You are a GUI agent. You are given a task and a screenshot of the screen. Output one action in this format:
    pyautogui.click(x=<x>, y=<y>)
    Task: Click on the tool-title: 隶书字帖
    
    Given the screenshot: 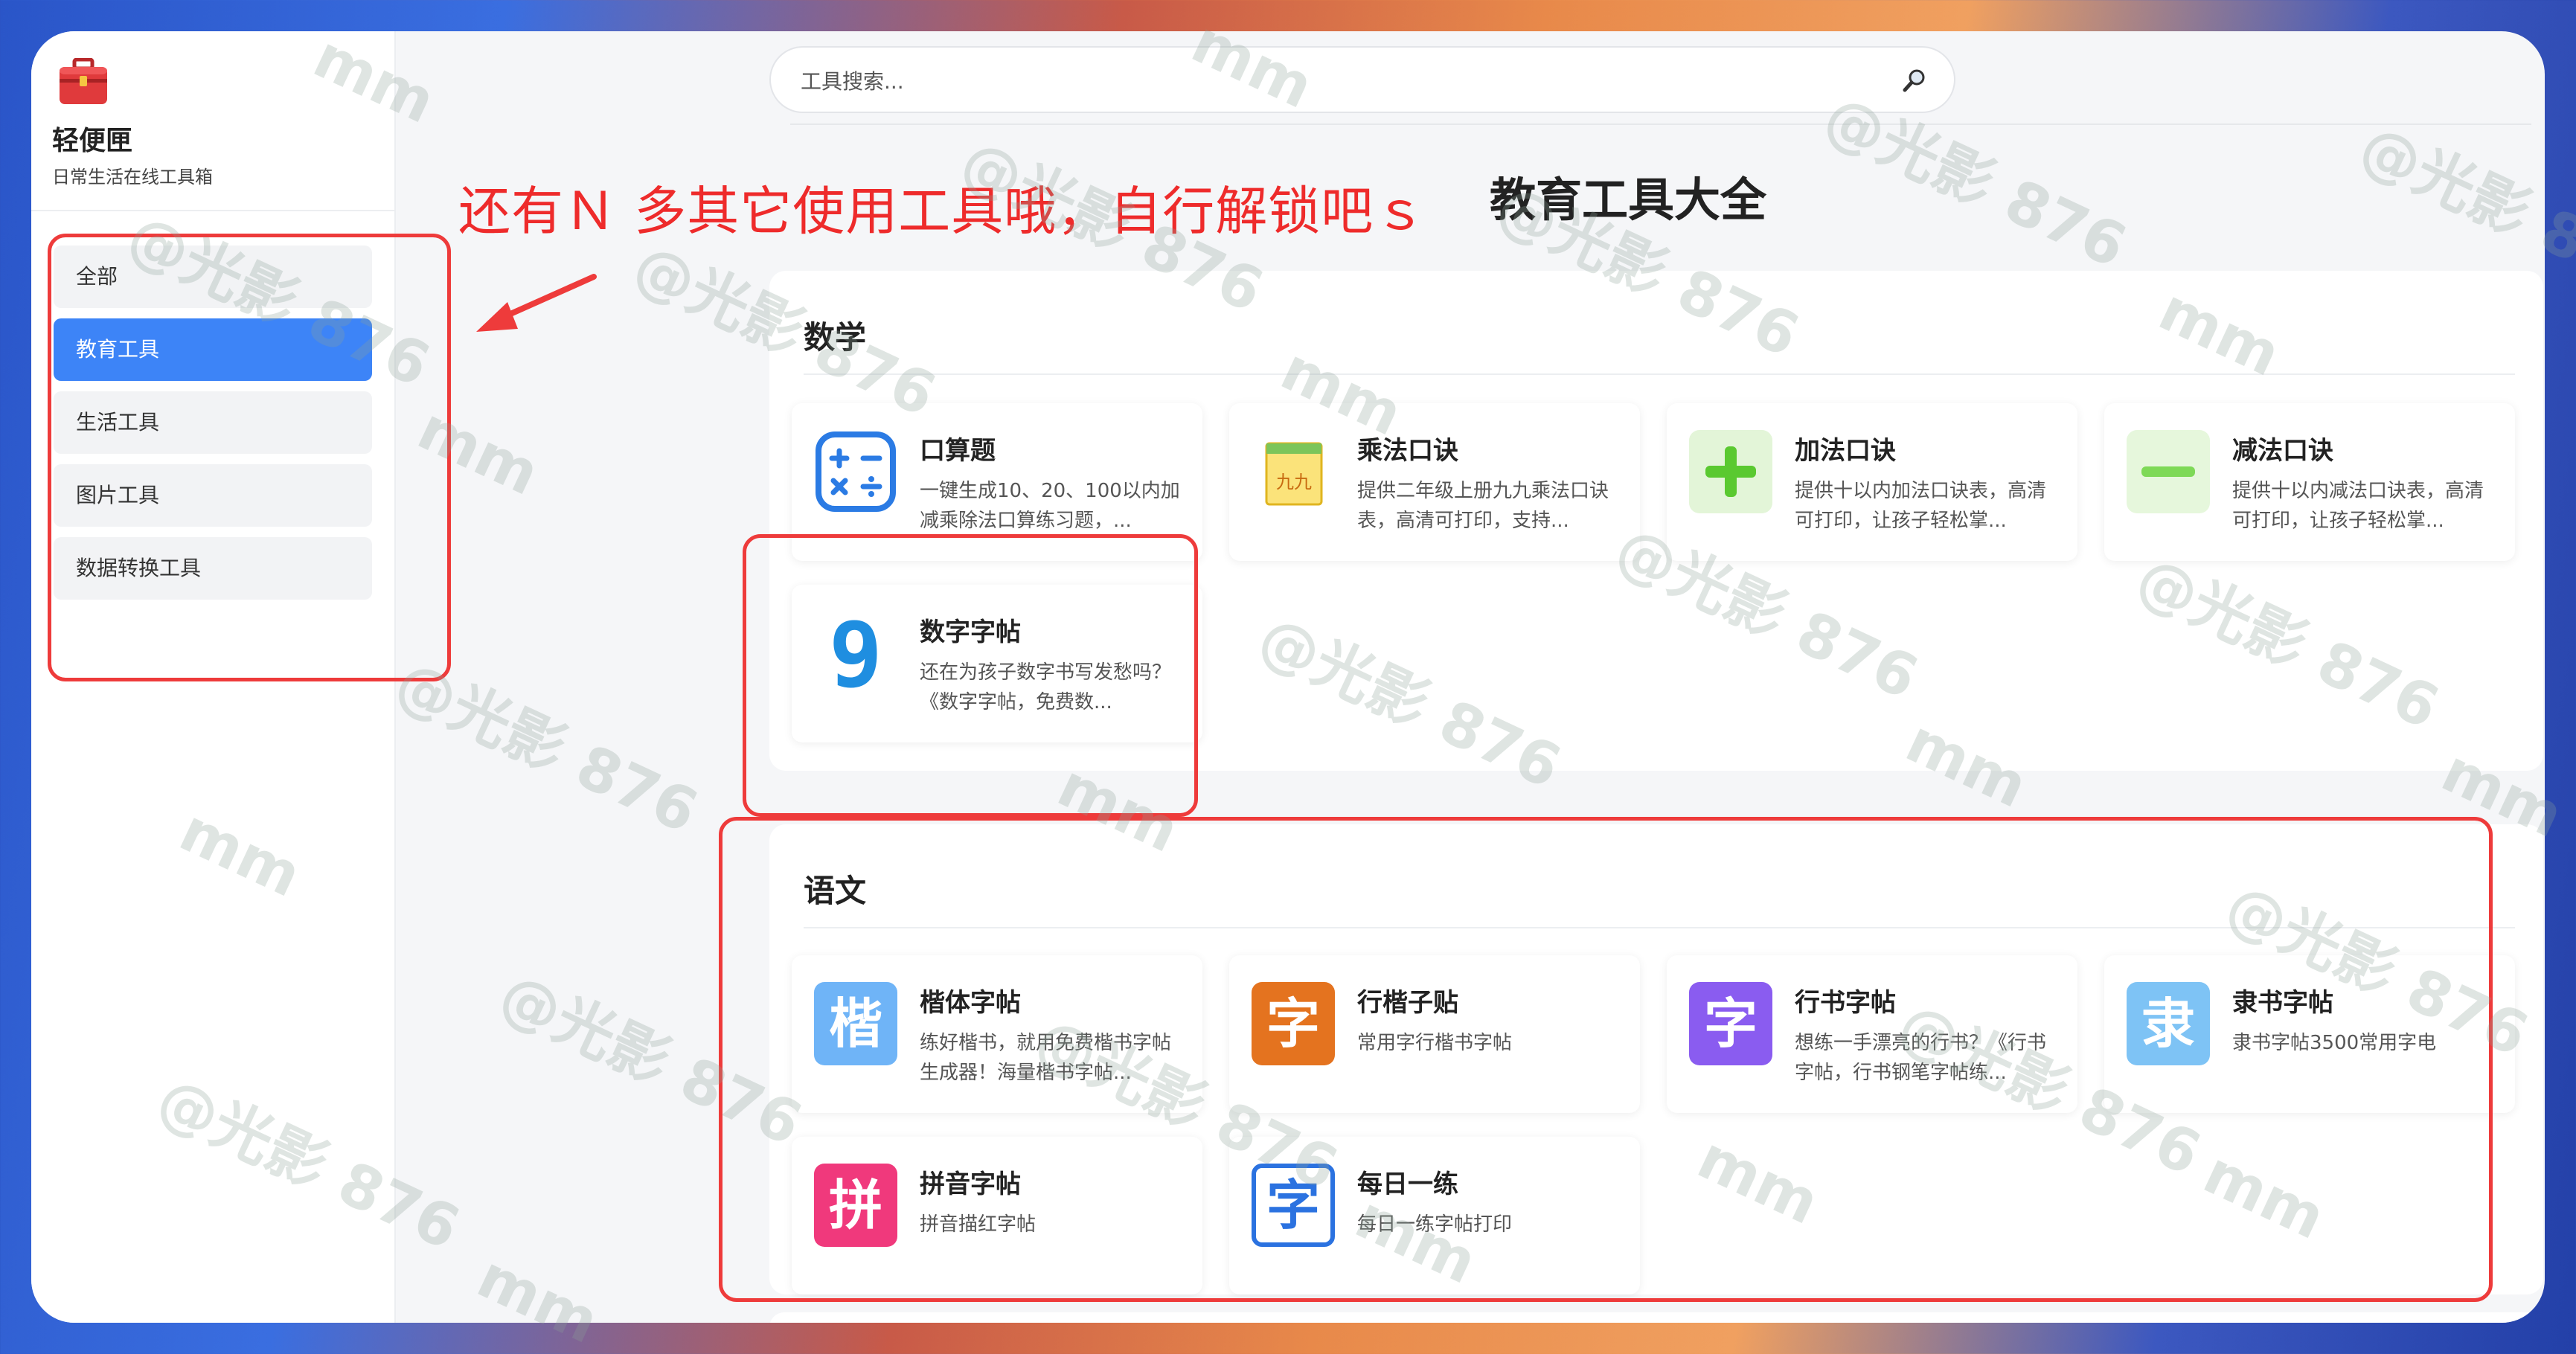 What is the action you would take?
    pyautogui.click(x=2283, y=1003)
    